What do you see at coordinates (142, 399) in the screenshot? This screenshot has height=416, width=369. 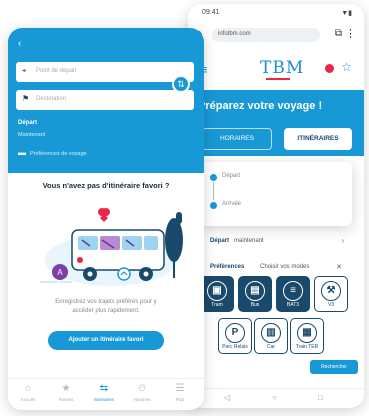 I see `nav-label: Horaires` at bounding box center [142, 399].